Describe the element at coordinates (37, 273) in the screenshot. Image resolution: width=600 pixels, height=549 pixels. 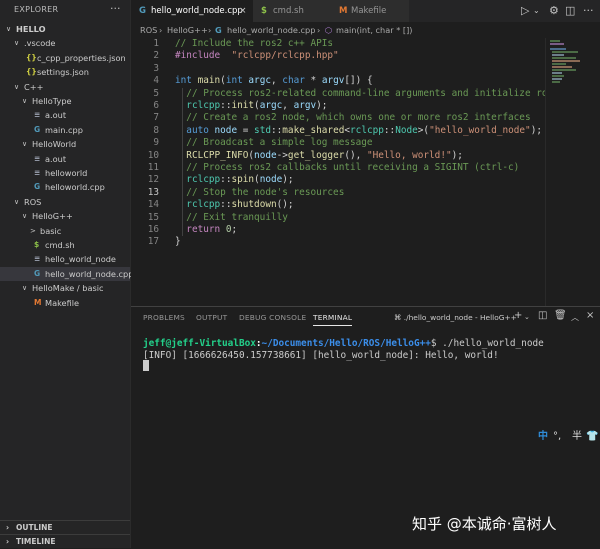
I see `file-icon: G` at that location.